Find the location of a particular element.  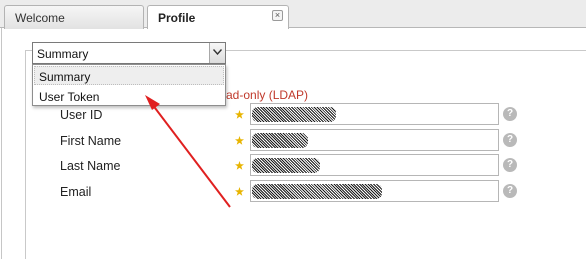

tab-welcome-label: Welcome is located at coordinates (40, 18).